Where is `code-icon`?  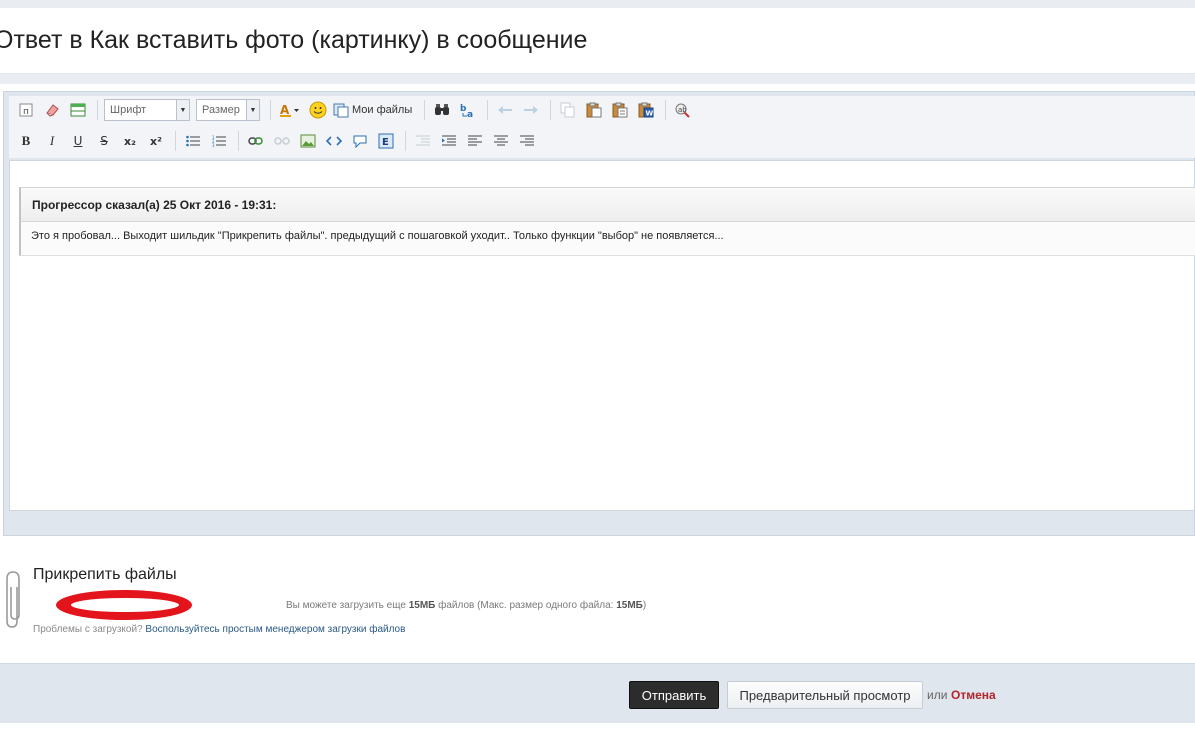 code-icon is located at coordinates (334, 141).